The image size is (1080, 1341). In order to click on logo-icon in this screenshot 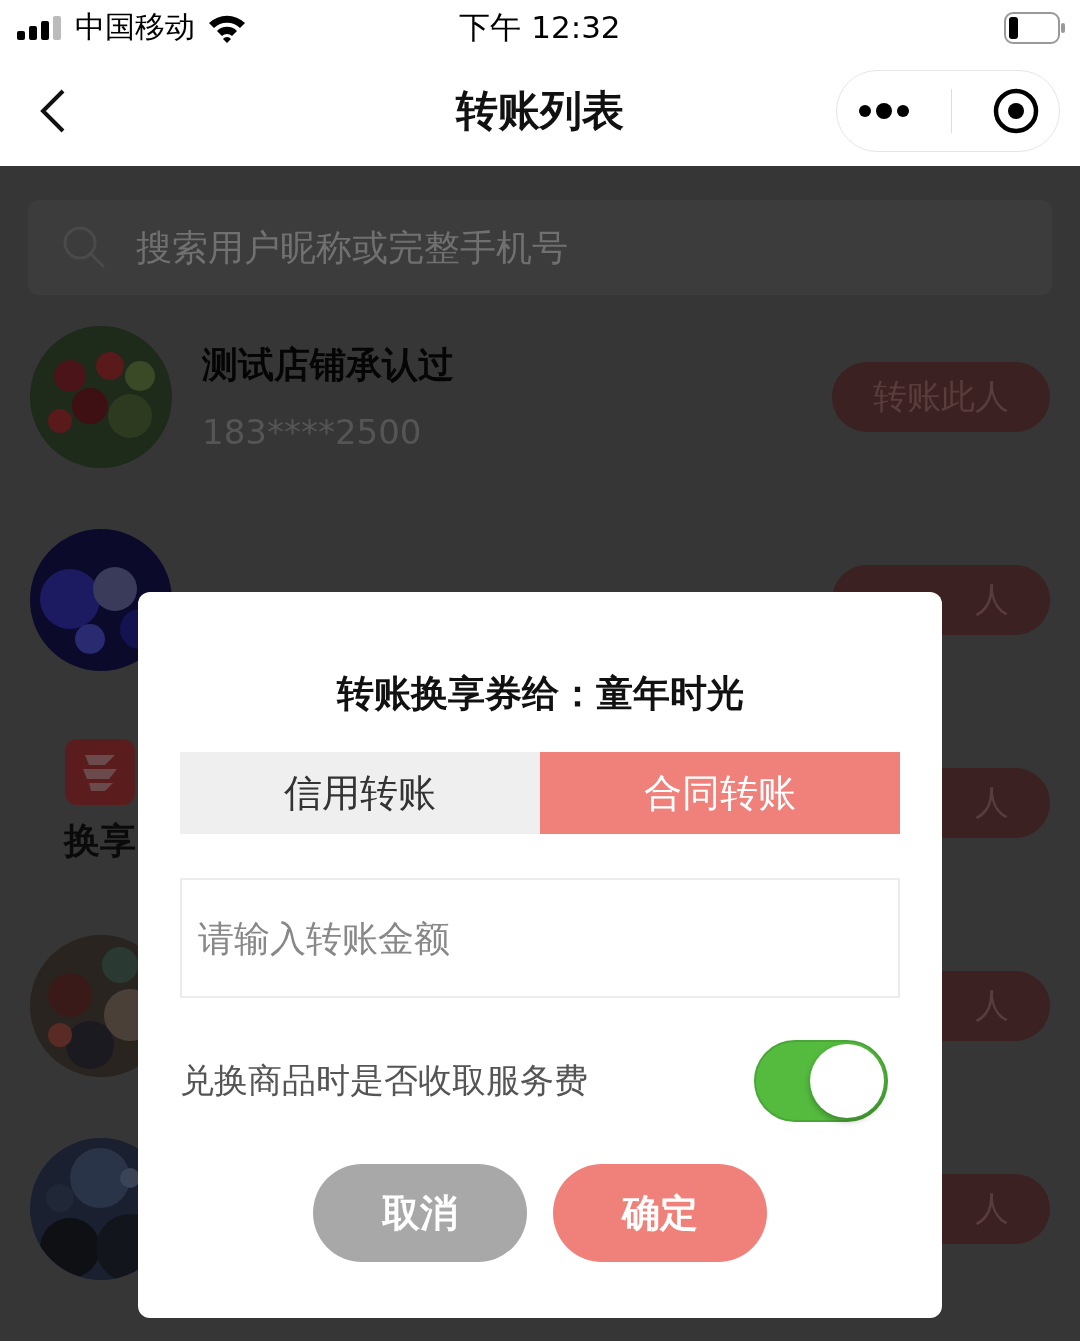, I will do `click(100, 772)`.